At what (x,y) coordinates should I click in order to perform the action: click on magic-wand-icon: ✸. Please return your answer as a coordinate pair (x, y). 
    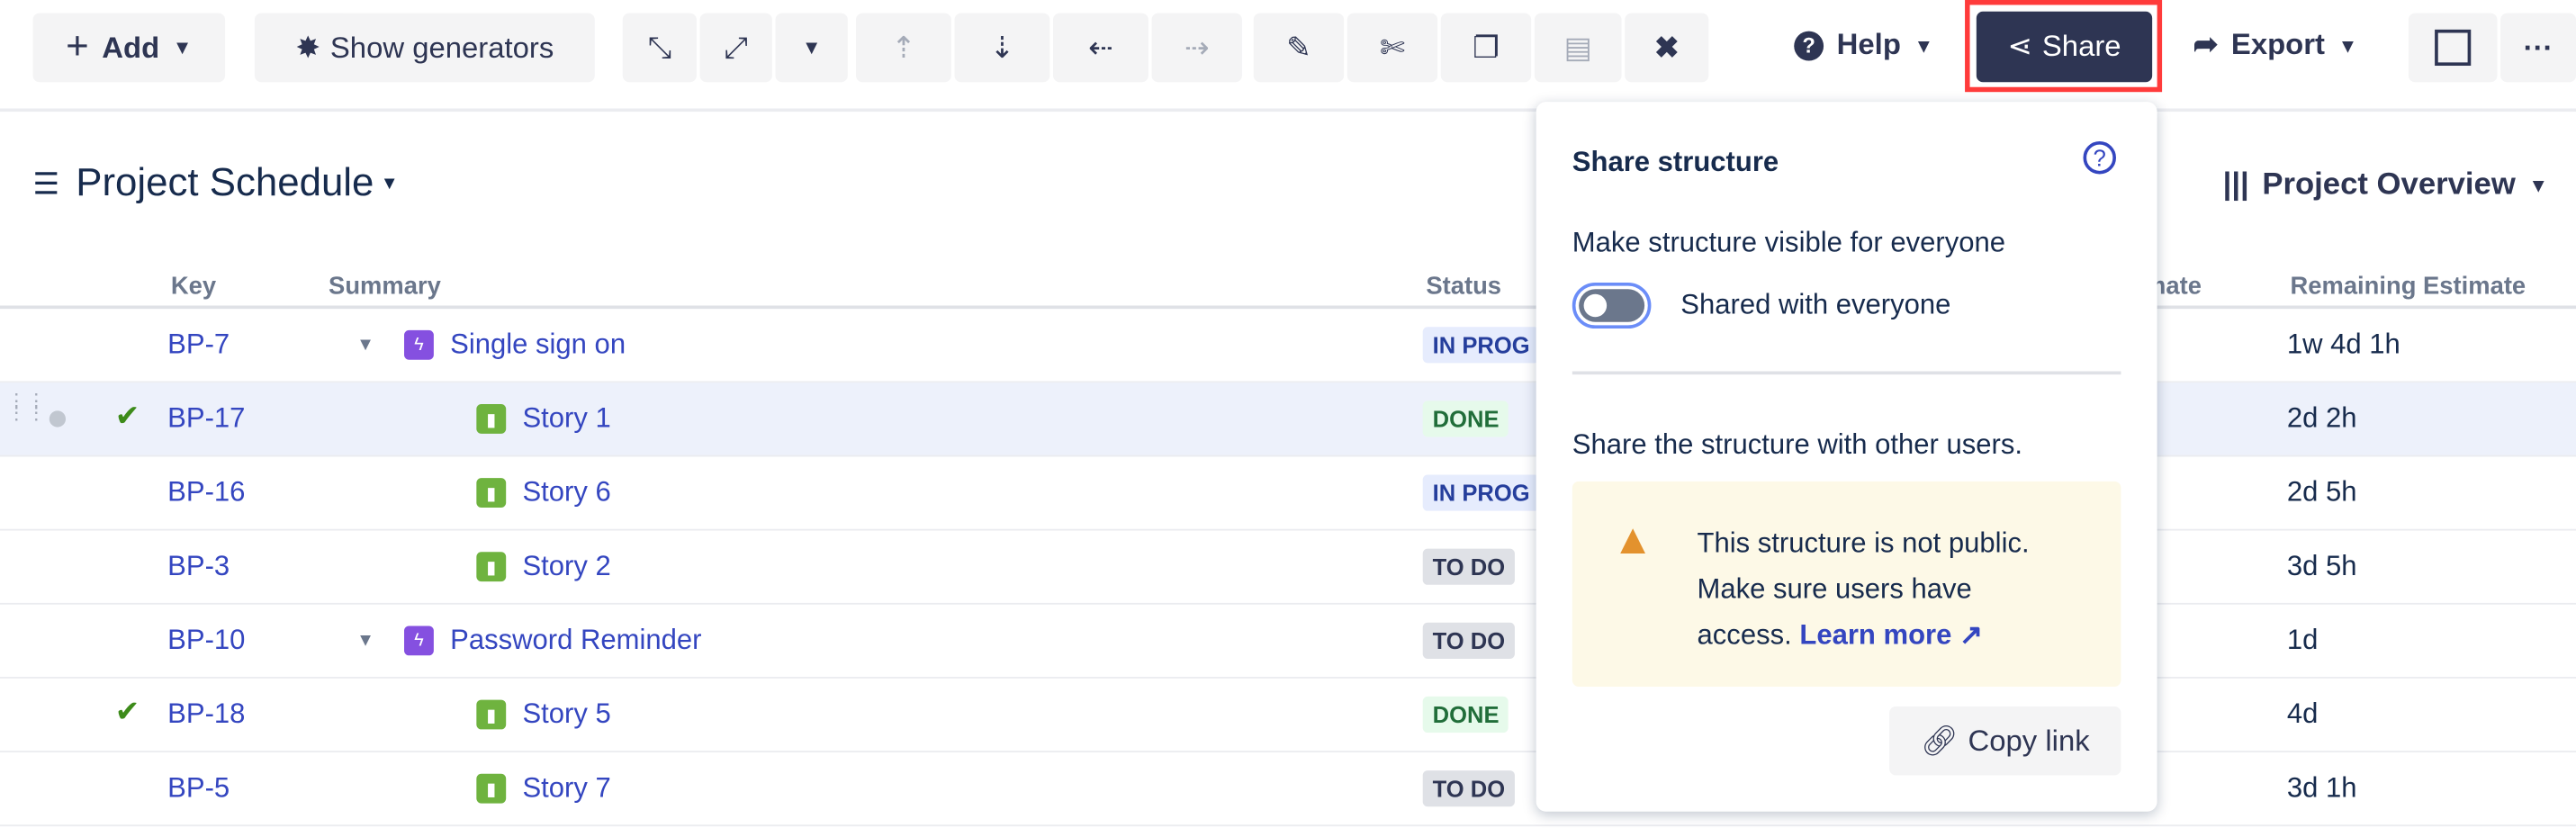
    Looking at the image, I should click on (307, 47).